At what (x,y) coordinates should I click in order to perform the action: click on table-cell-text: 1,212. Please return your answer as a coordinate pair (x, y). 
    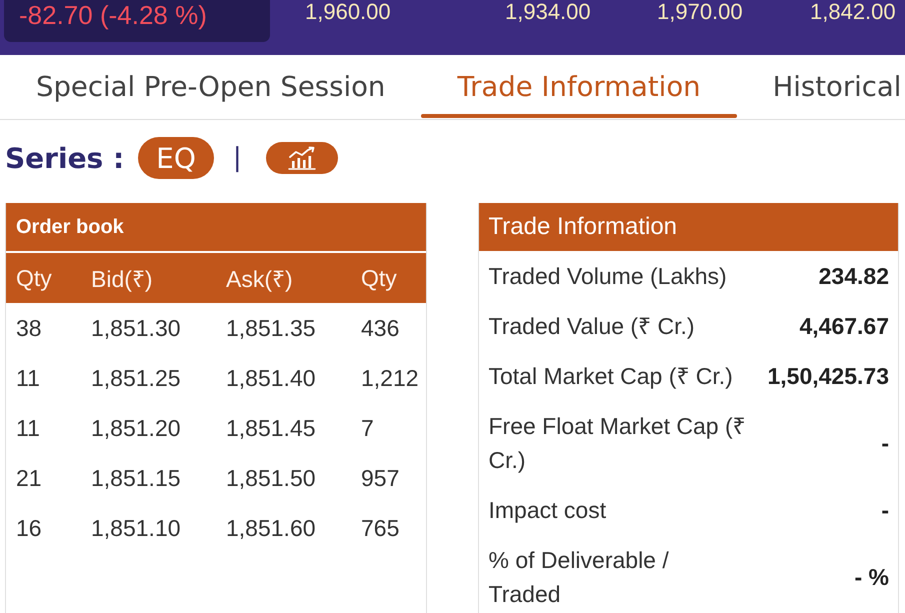
    Looking at the image, I should click on (389, 378).